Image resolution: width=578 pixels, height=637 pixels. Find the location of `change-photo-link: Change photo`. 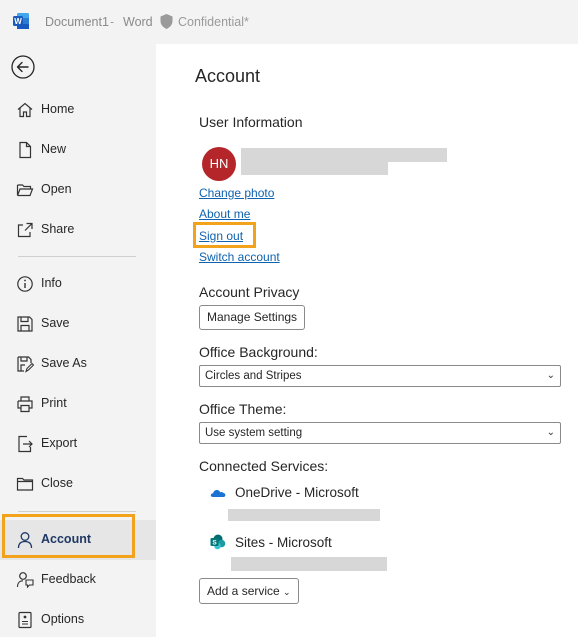

change-photo-link: Change photo is located at coordinates (236, 193).